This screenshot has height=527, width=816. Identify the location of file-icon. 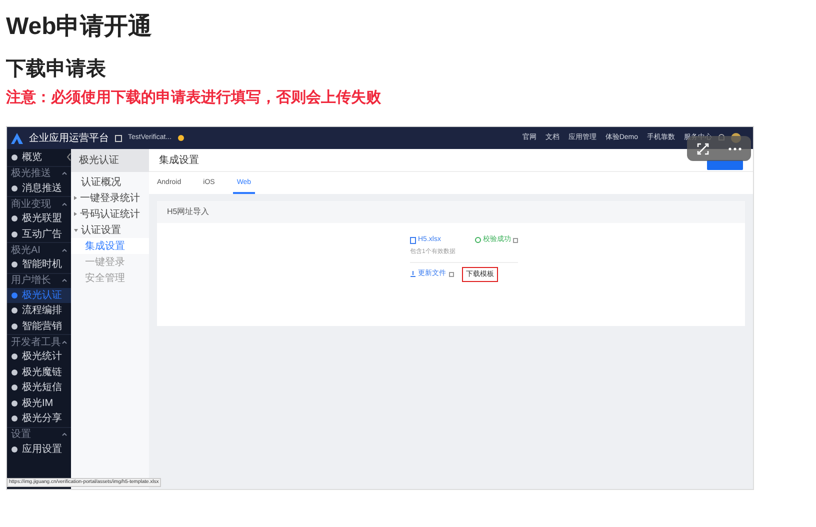
(413, 240).